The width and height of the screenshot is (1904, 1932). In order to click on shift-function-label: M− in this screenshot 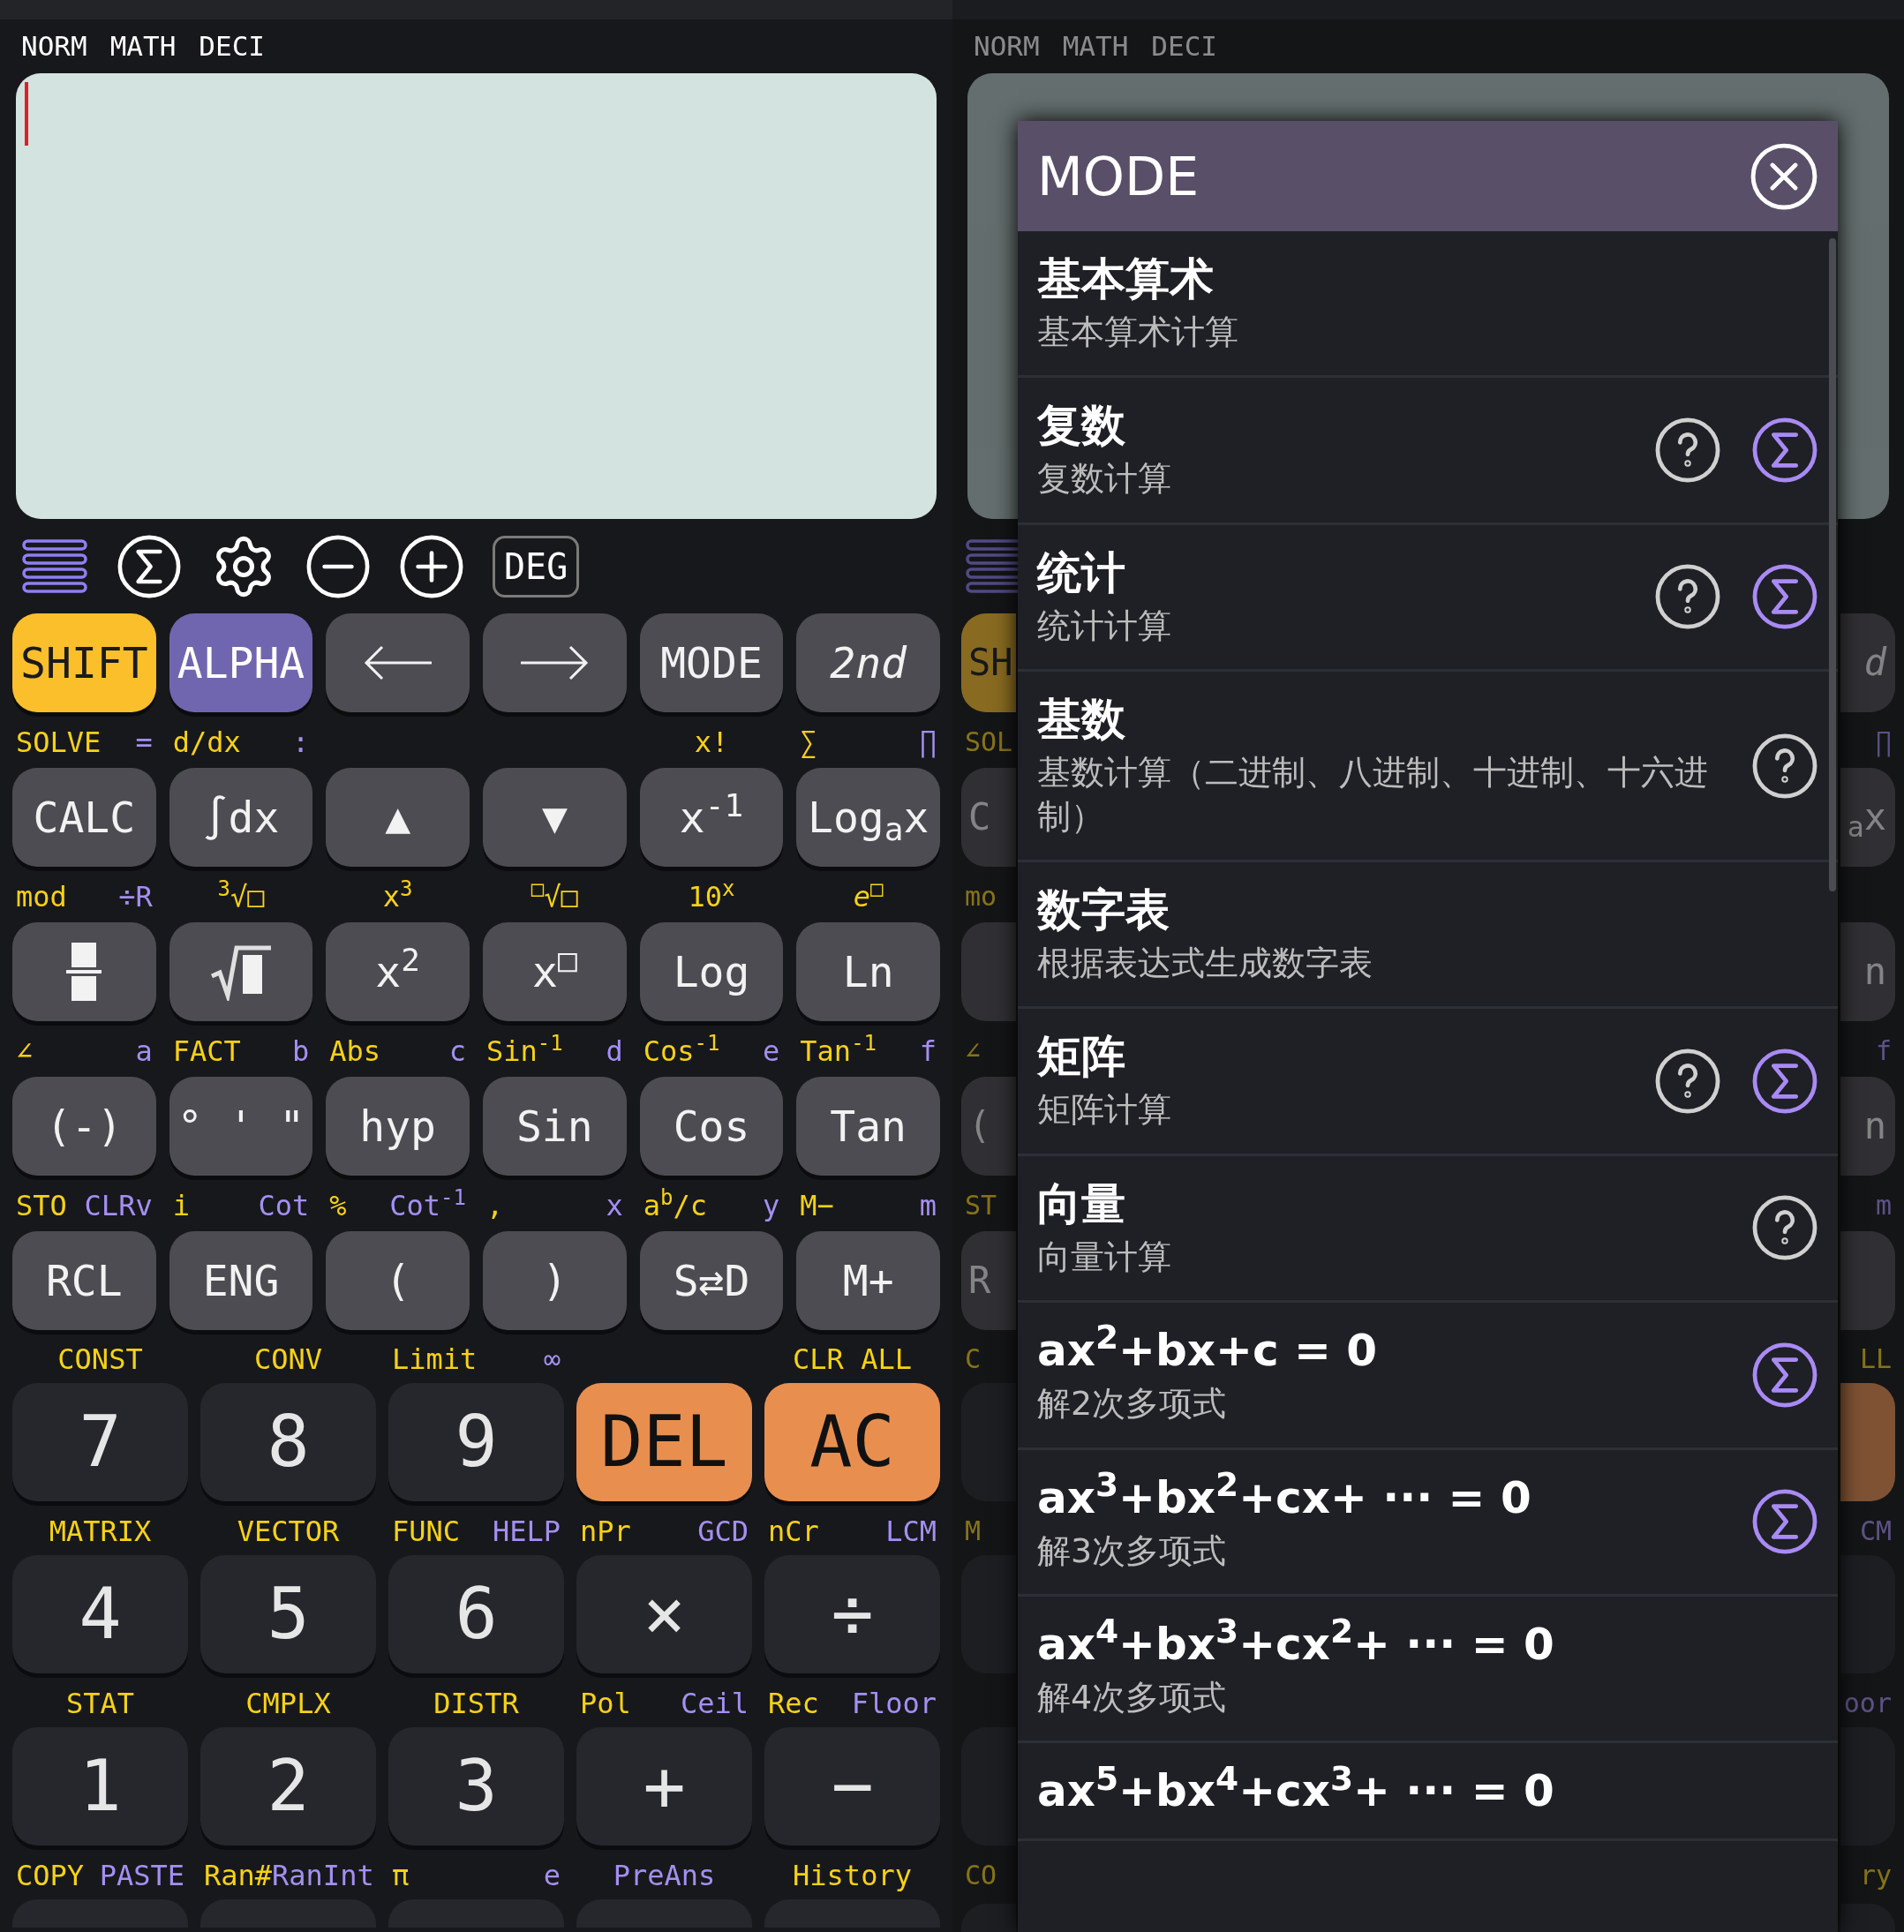, I will do `click(817, 1206)`.